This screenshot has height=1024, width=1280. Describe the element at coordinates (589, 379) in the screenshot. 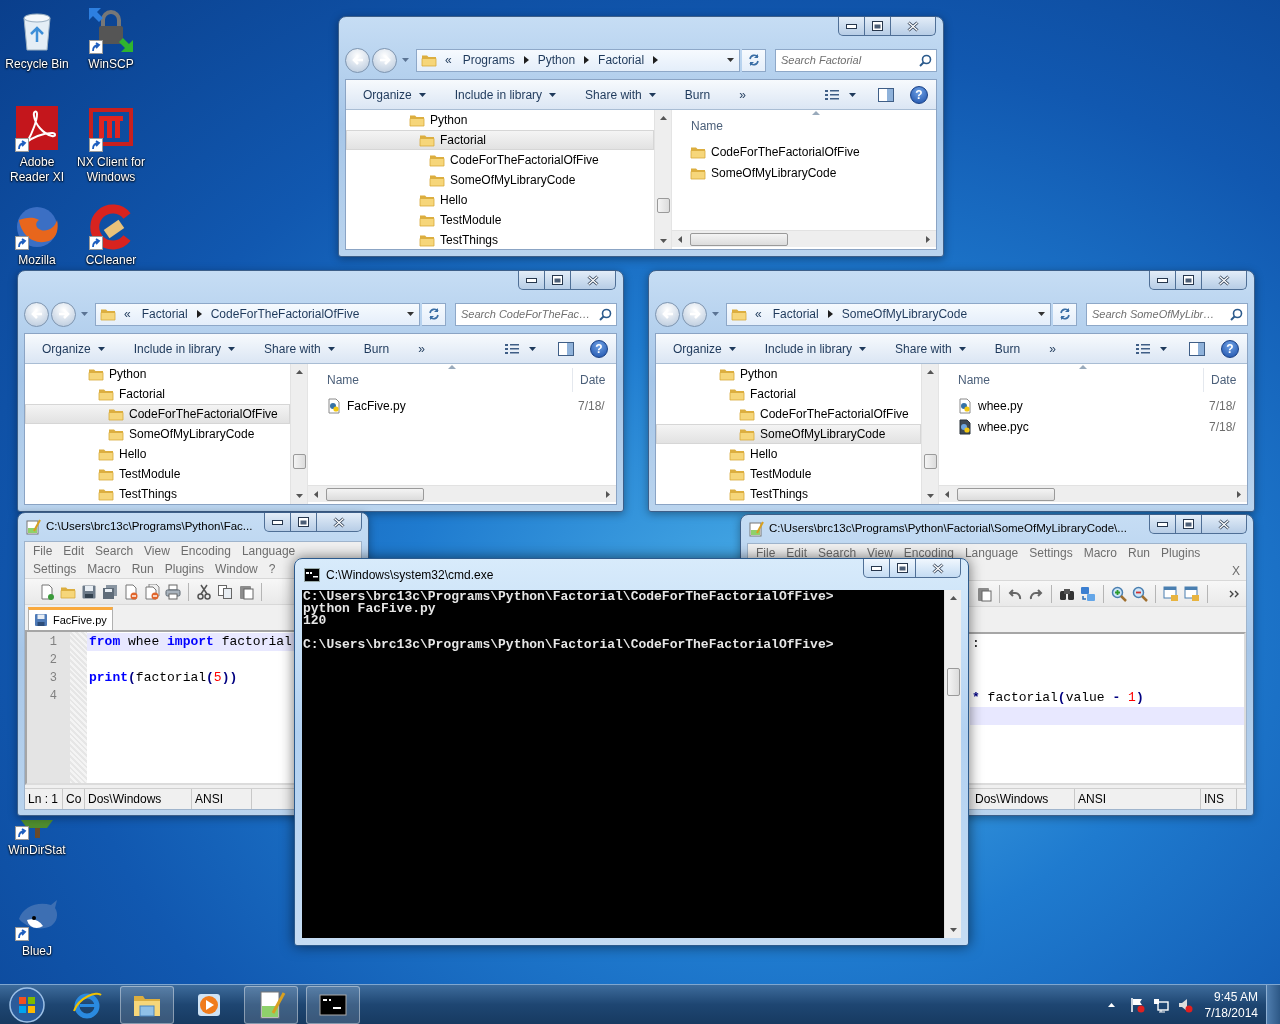

I see `column-header: Date` at that location.